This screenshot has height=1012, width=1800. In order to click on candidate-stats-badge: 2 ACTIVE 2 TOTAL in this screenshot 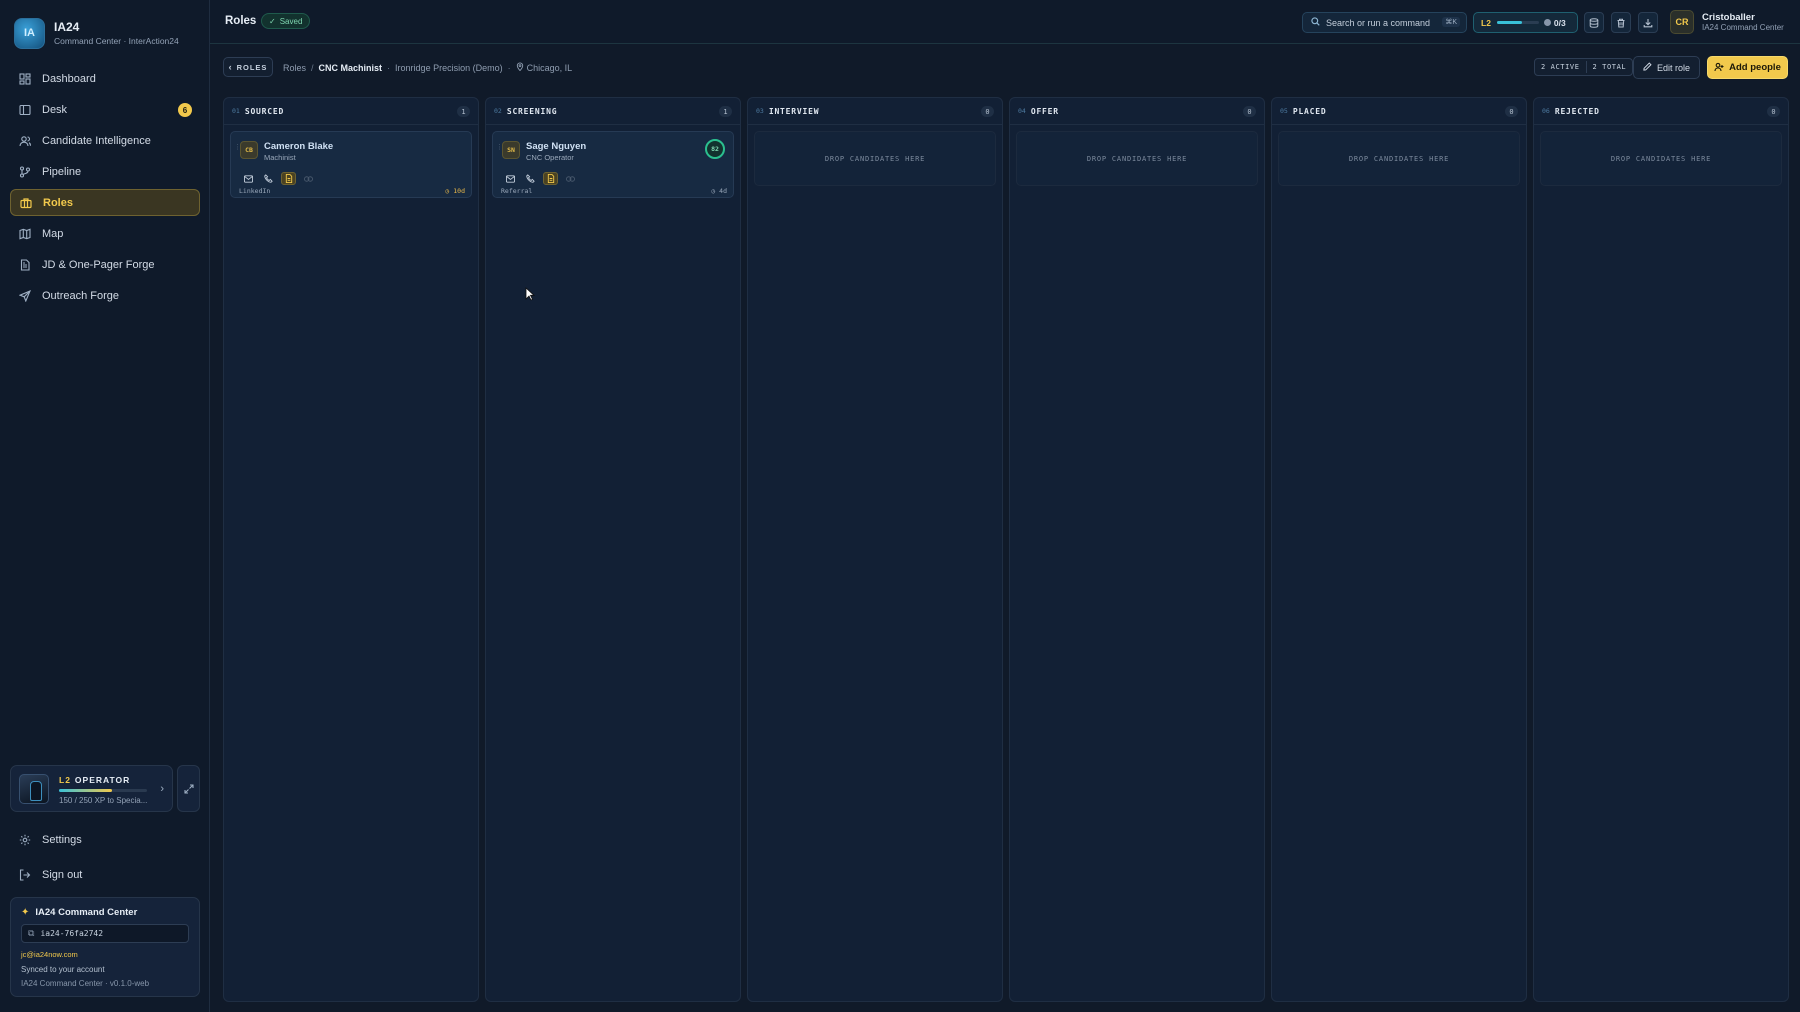, I will do `click(1584, 67)`.